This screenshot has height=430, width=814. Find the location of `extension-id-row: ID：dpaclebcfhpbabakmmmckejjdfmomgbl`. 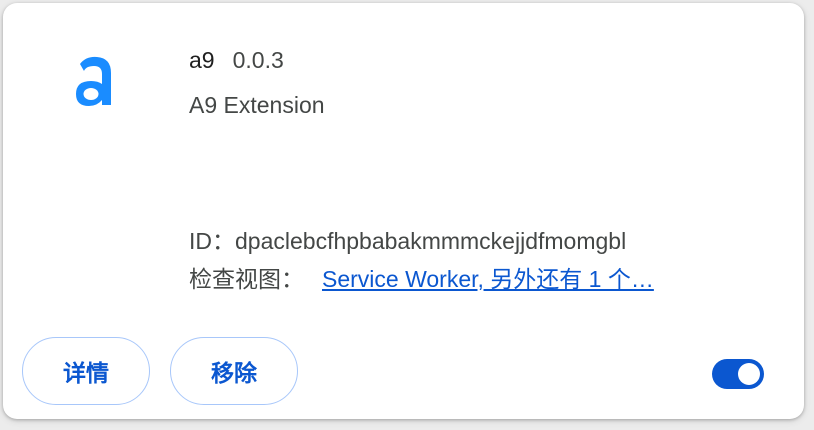

extension-id-row: ID：dpaclebcfhpbabakmmmckejjdfmomgbl is located at coordinates (407, 239).